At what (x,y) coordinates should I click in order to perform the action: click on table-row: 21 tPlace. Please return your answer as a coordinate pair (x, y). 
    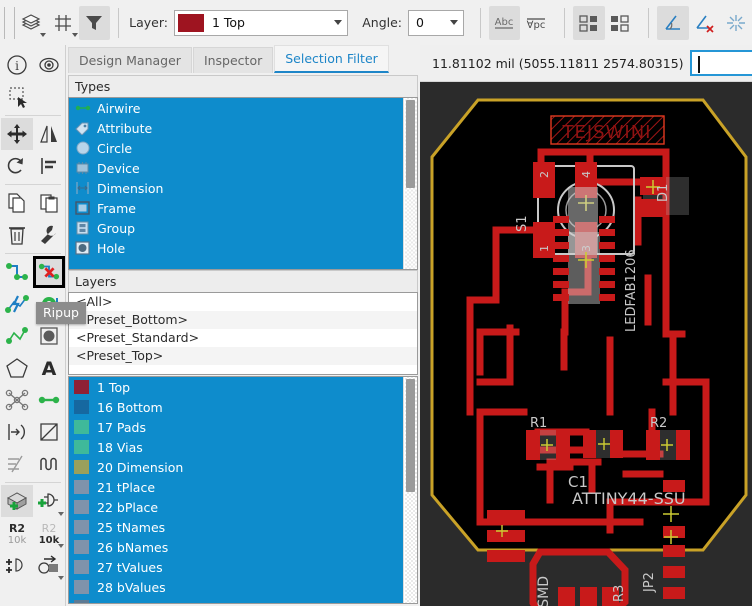
    Looking at the image, I should click on (236, 487).